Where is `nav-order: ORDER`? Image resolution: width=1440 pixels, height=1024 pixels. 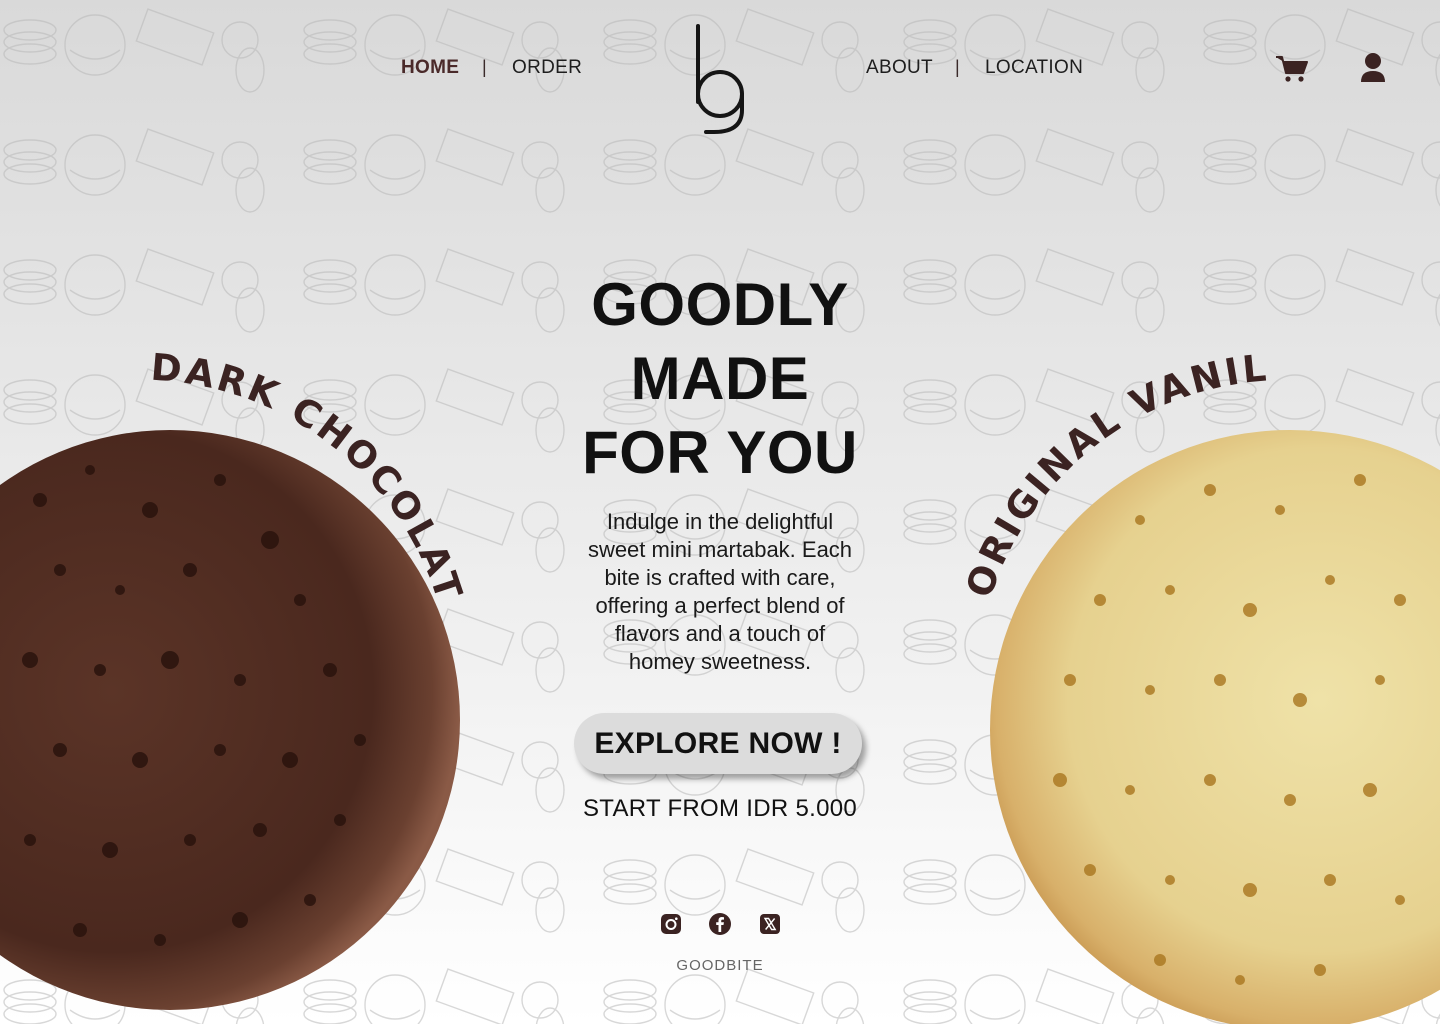
nav-order: ORDER is located at coordinates (547, 68).